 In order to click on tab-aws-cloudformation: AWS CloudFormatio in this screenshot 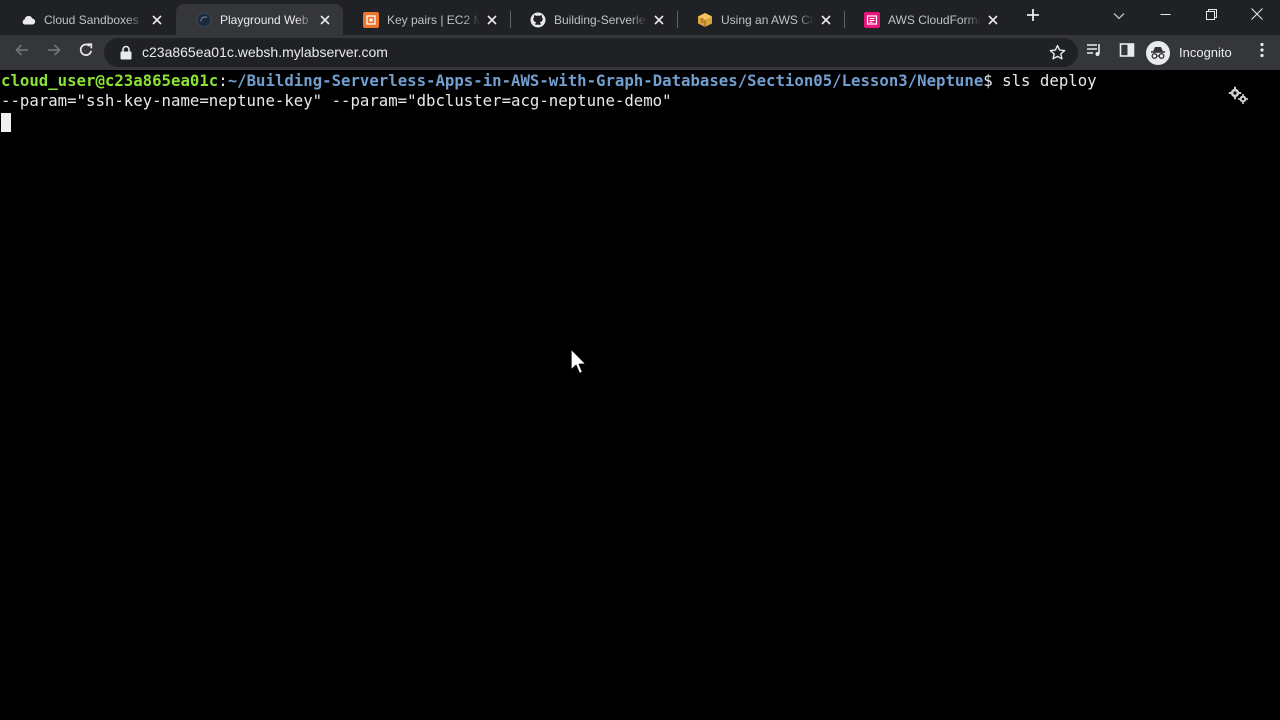, I will do `click(927, 19)`.